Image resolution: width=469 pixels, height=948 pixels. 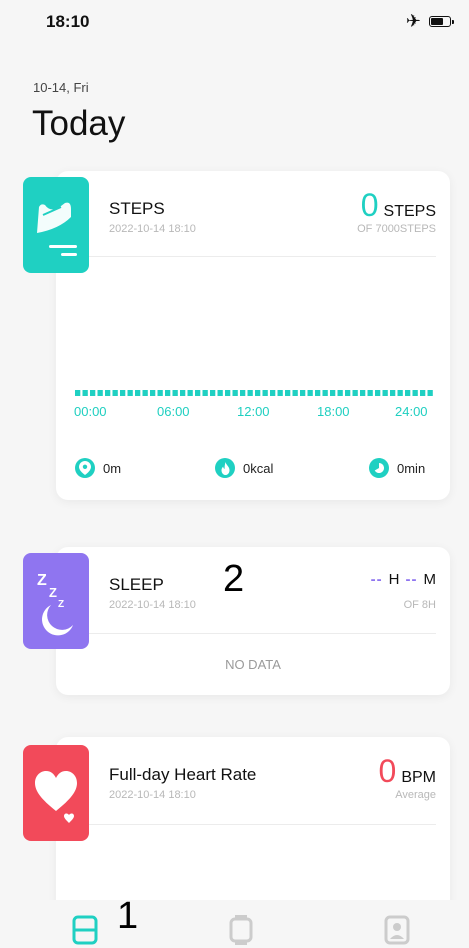 What do you see at coordinates (379, 468) in the screenshot?
I see `clock-icon` at bounding box center [379, 468].